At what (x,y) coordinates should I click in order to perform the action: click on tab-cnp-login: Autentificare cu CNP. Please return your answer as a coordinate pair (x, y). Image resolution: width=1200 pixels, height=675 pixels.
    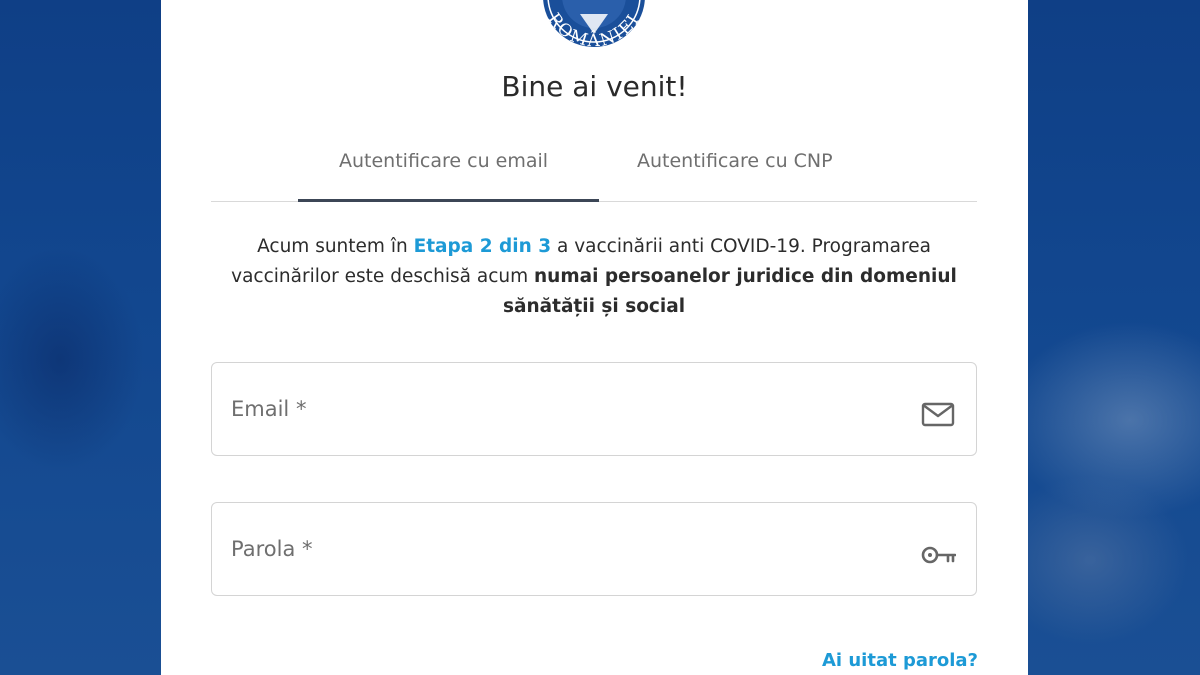
    Looking at the image, I should click on (735, 161).